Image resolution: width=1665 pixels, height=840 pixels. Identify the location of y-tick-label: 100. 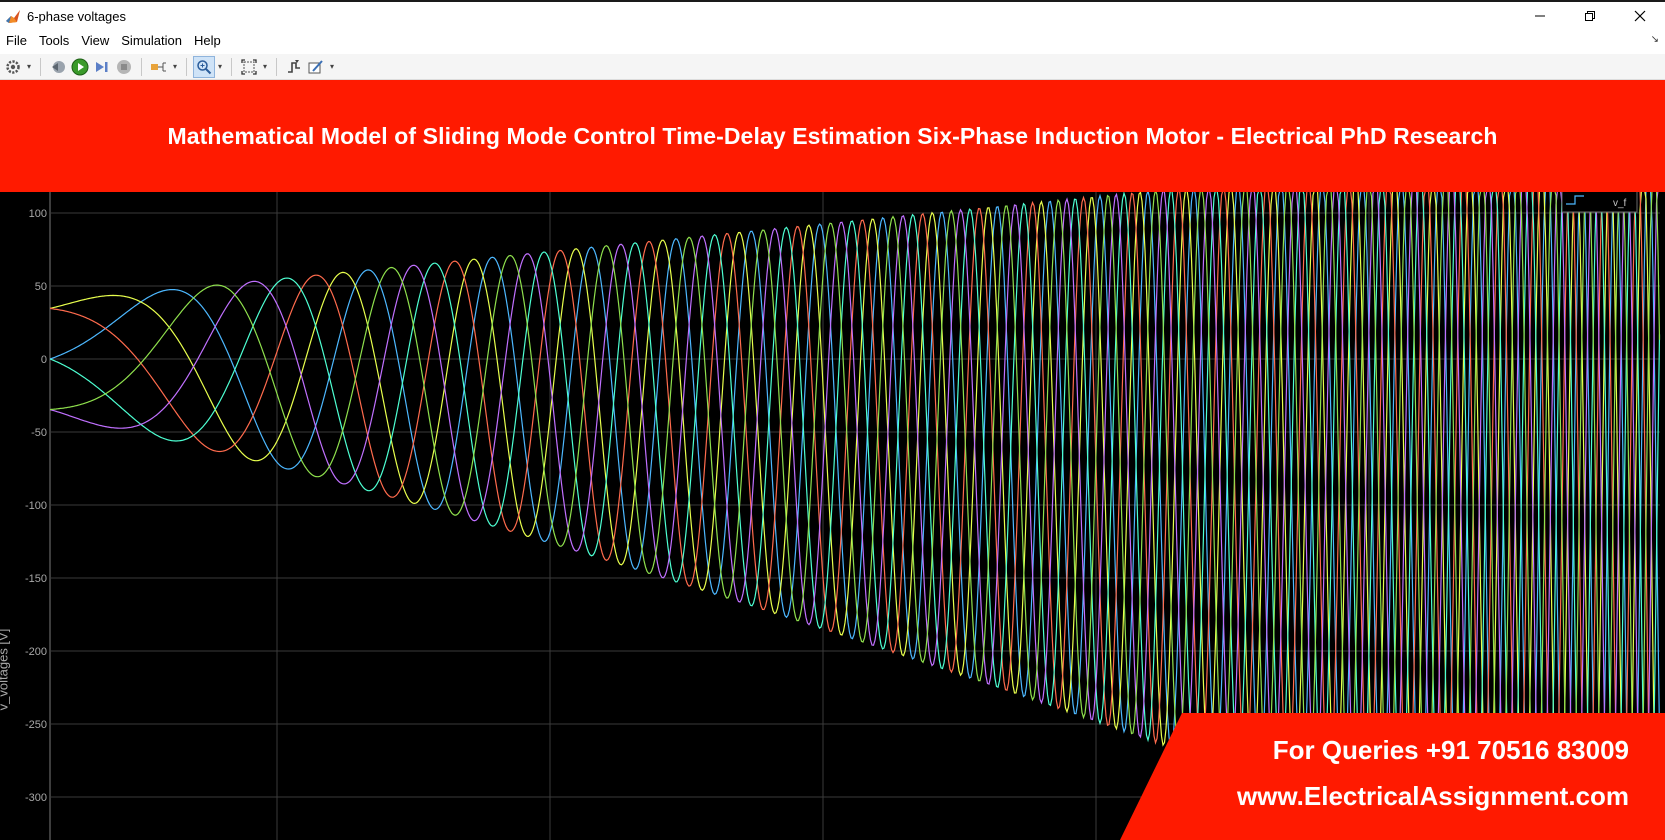
(38, 214).